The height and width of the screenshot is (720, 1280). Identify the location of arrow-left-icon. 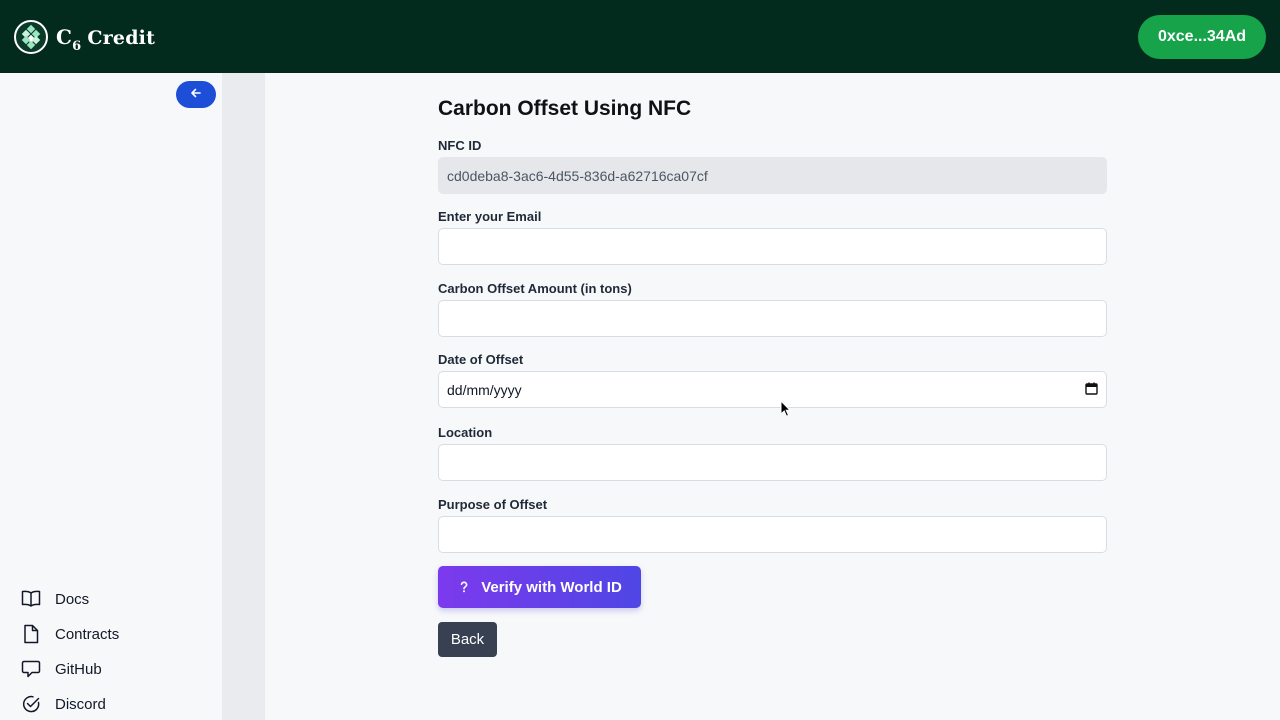
(196, 95).